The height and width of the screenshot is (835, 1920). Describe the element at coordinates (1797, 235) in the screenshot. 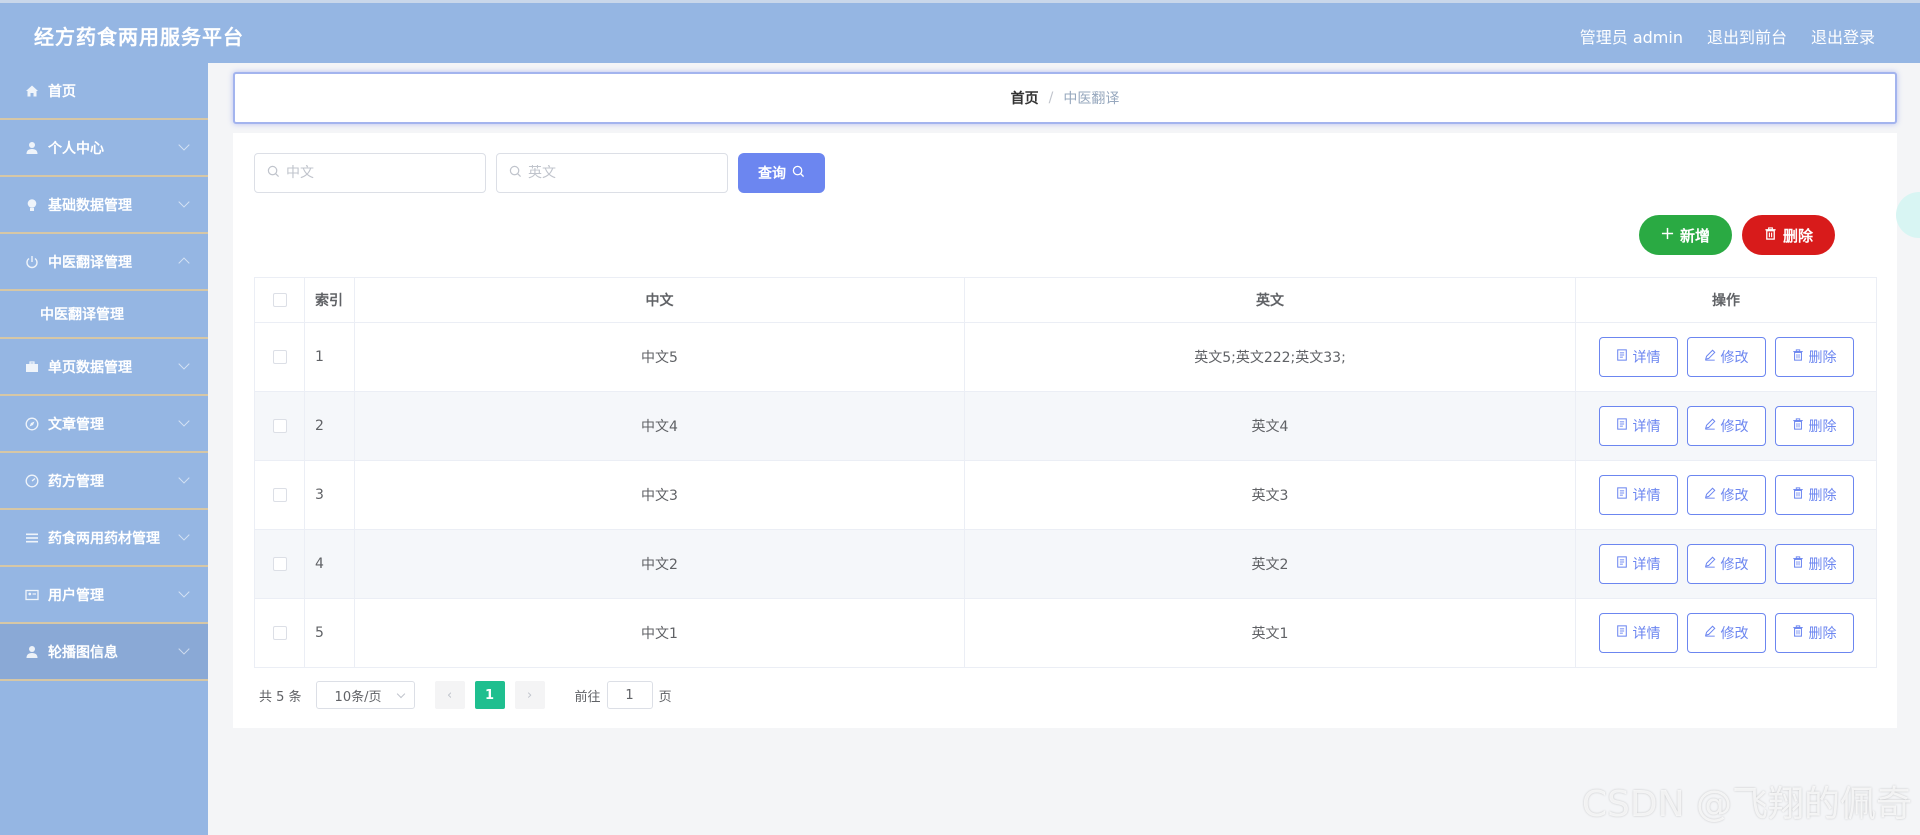

I see `batch-delete-label: 删除` at that location.